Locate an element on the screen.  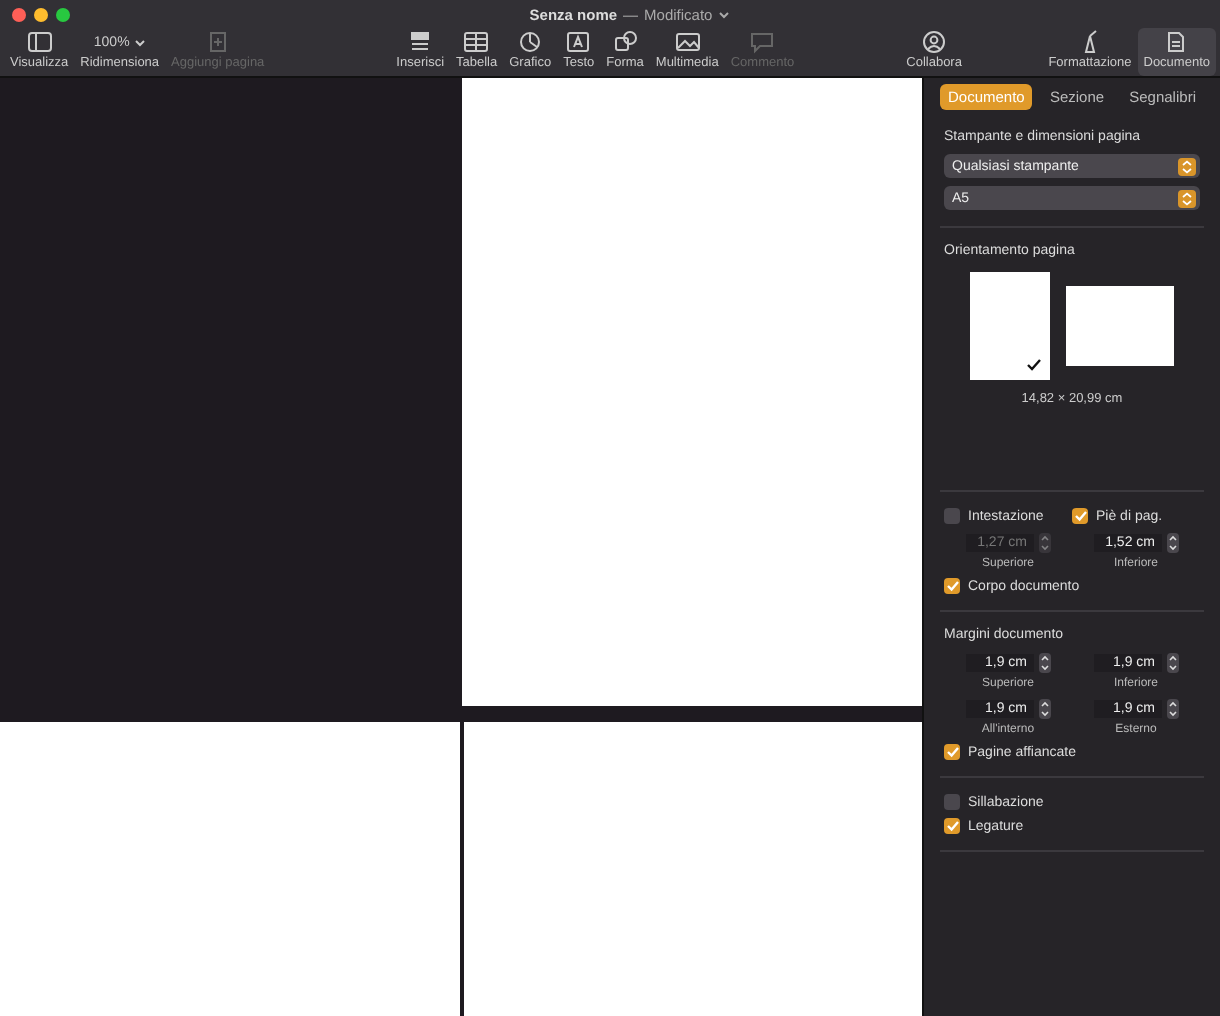
sidebar-icon is located at coordinates (39, 42).